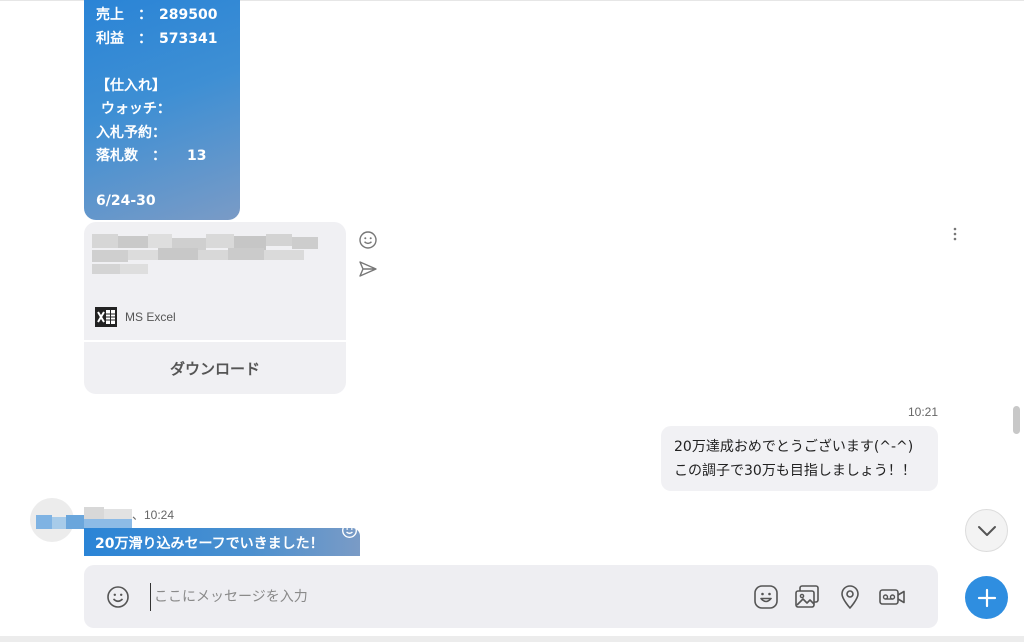 The width and height of the screenshot is (1024, 642). I want to click on report-line-blank, so click(168, 63).